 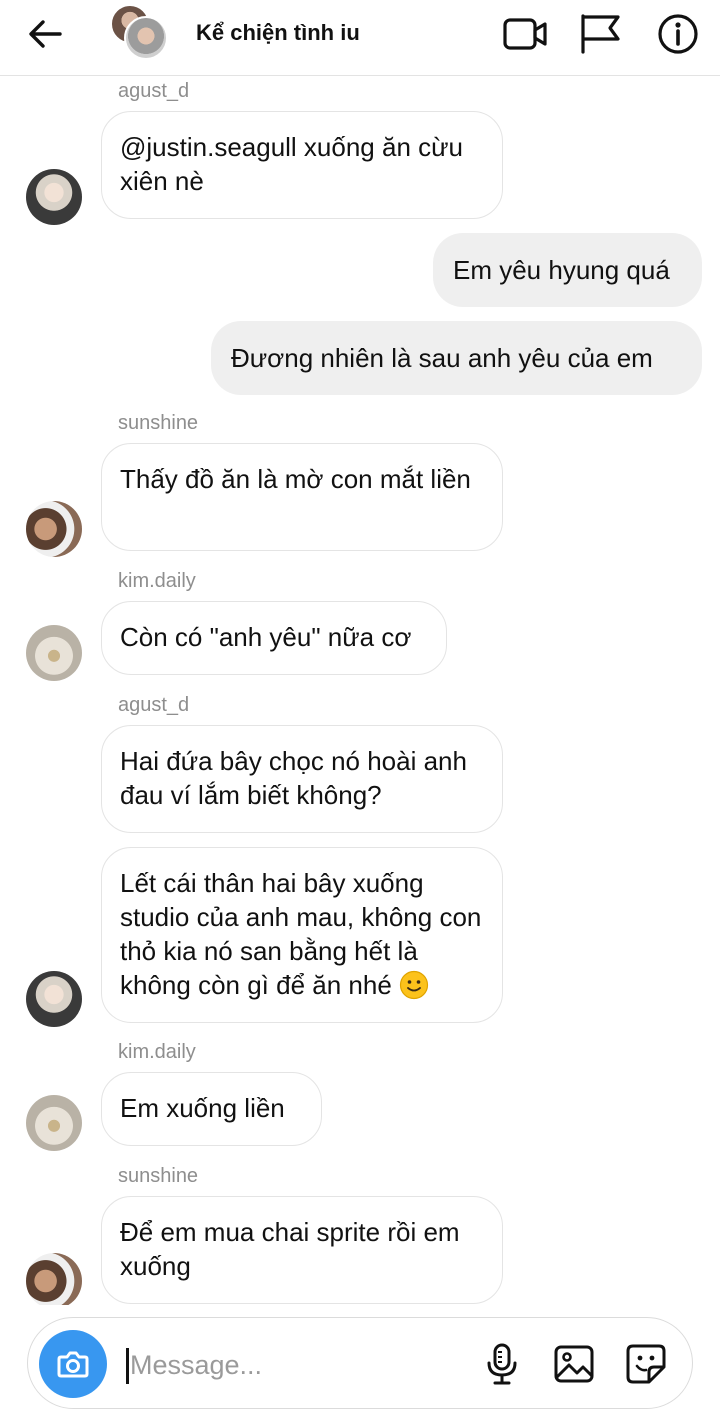 I want to click on camera-button, so click(x=73, y=1364).